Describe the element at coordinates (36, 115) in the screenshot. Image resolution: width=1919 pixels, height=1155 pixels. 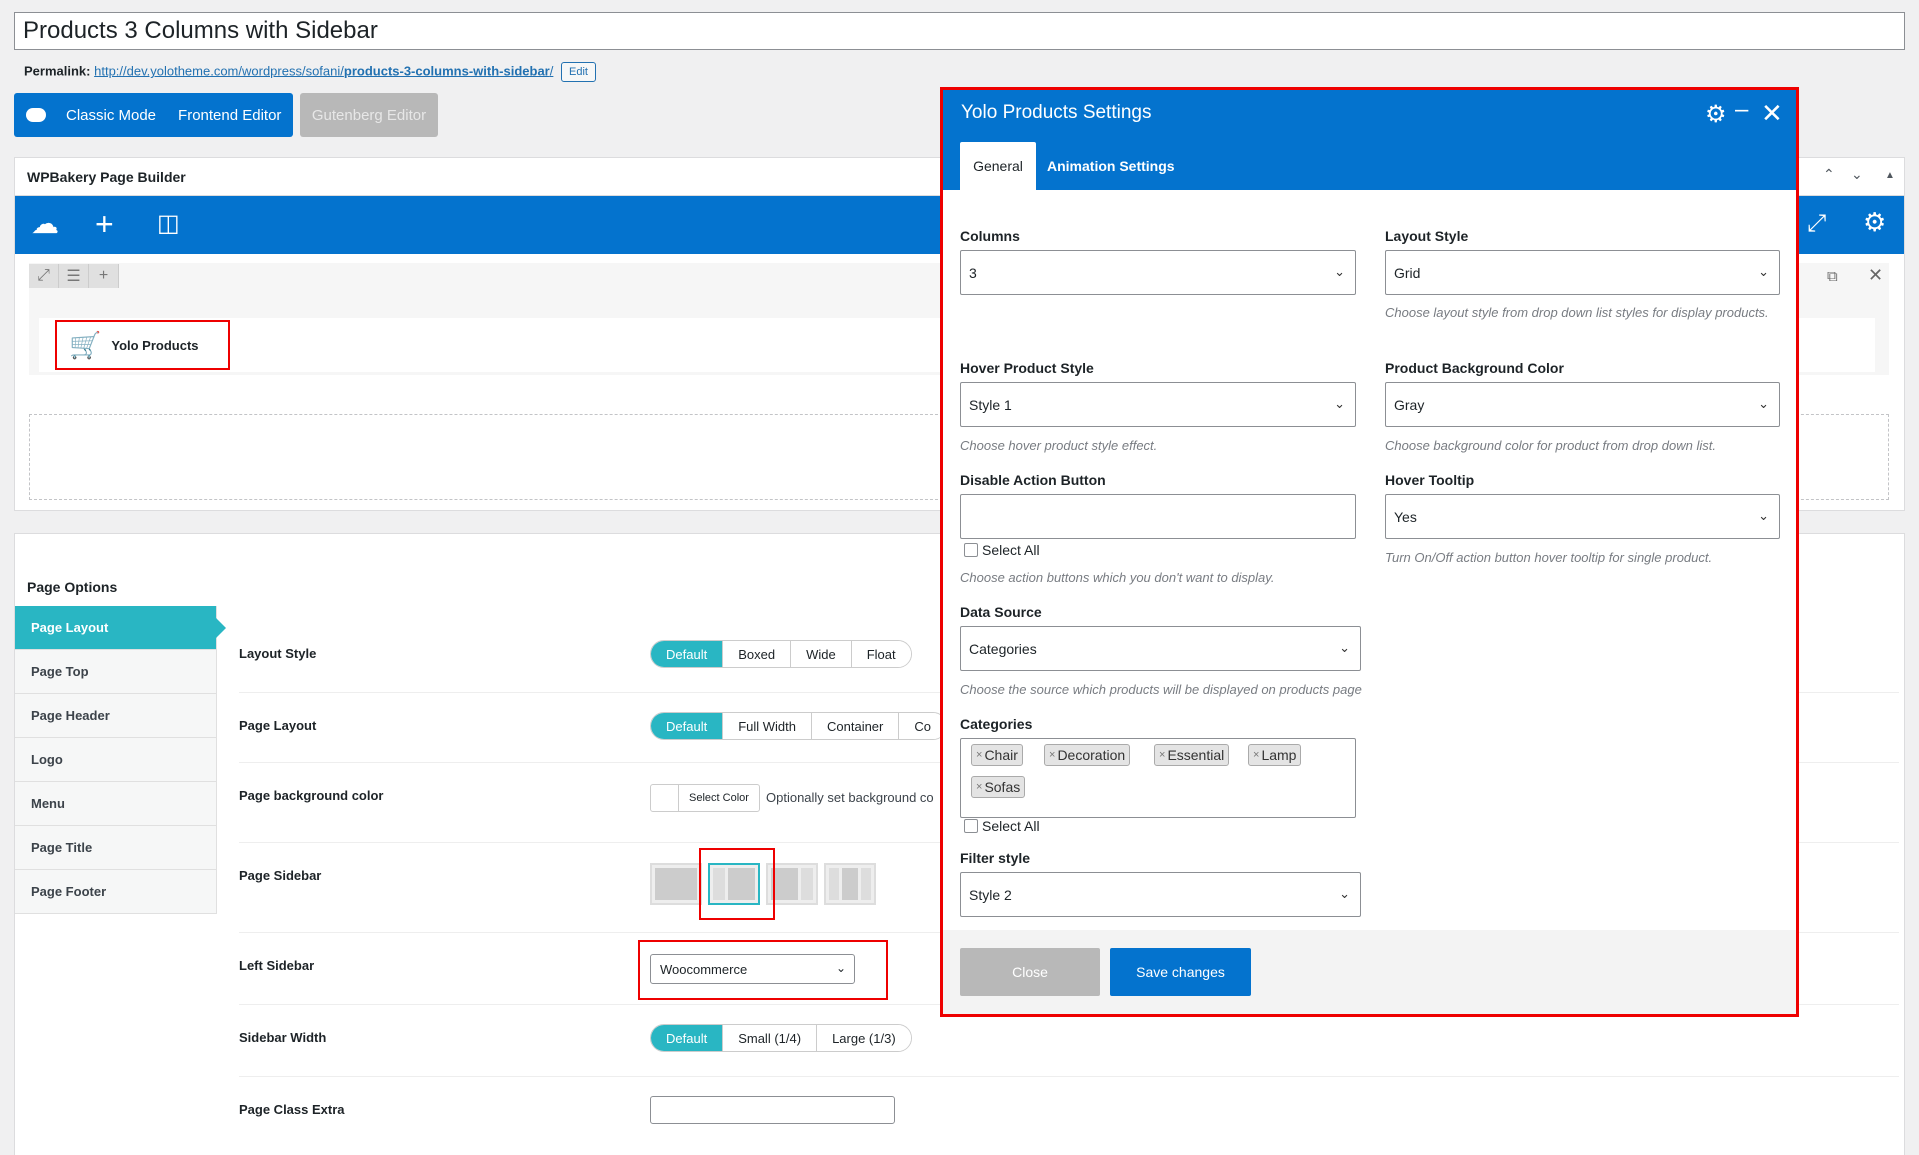
I see `wpbakery-logo-icon` at that location.